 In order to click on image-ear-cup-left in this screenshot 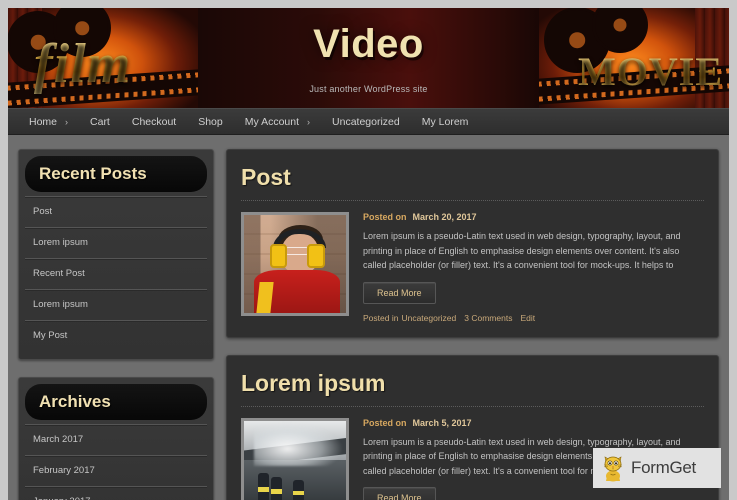, I will do `click(278, 256)`.